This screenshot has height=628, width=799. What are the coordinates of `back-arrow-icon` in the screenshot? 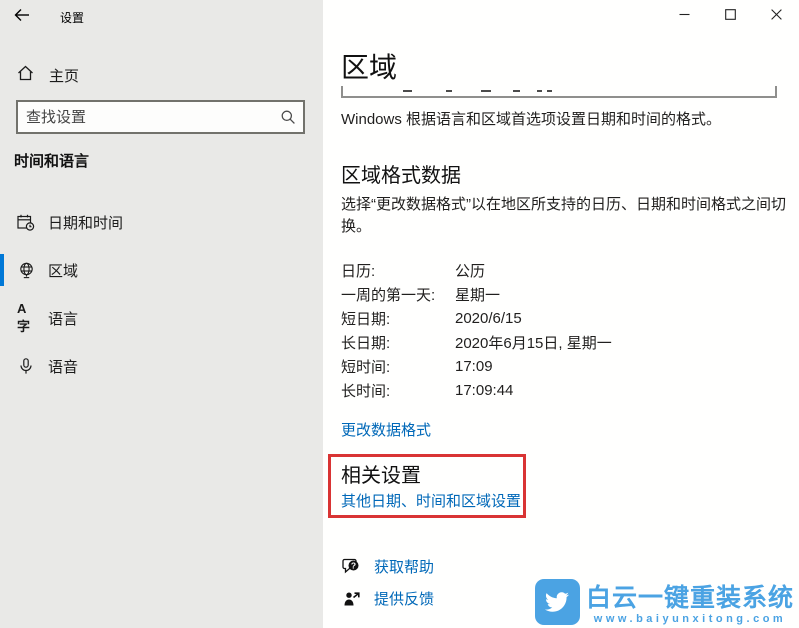 It's located at (22, 17).